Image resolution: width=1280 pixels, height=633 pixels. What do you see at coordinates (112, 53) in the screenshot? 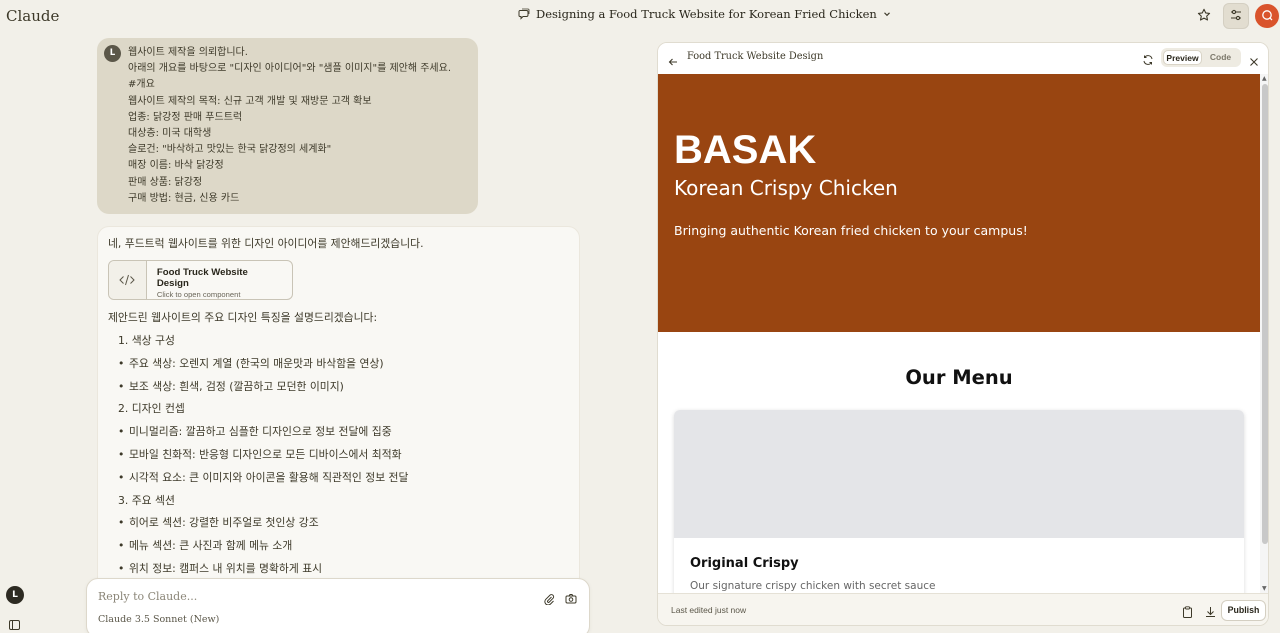
I see `user-avatar: L` at bounding box center [112, 53].